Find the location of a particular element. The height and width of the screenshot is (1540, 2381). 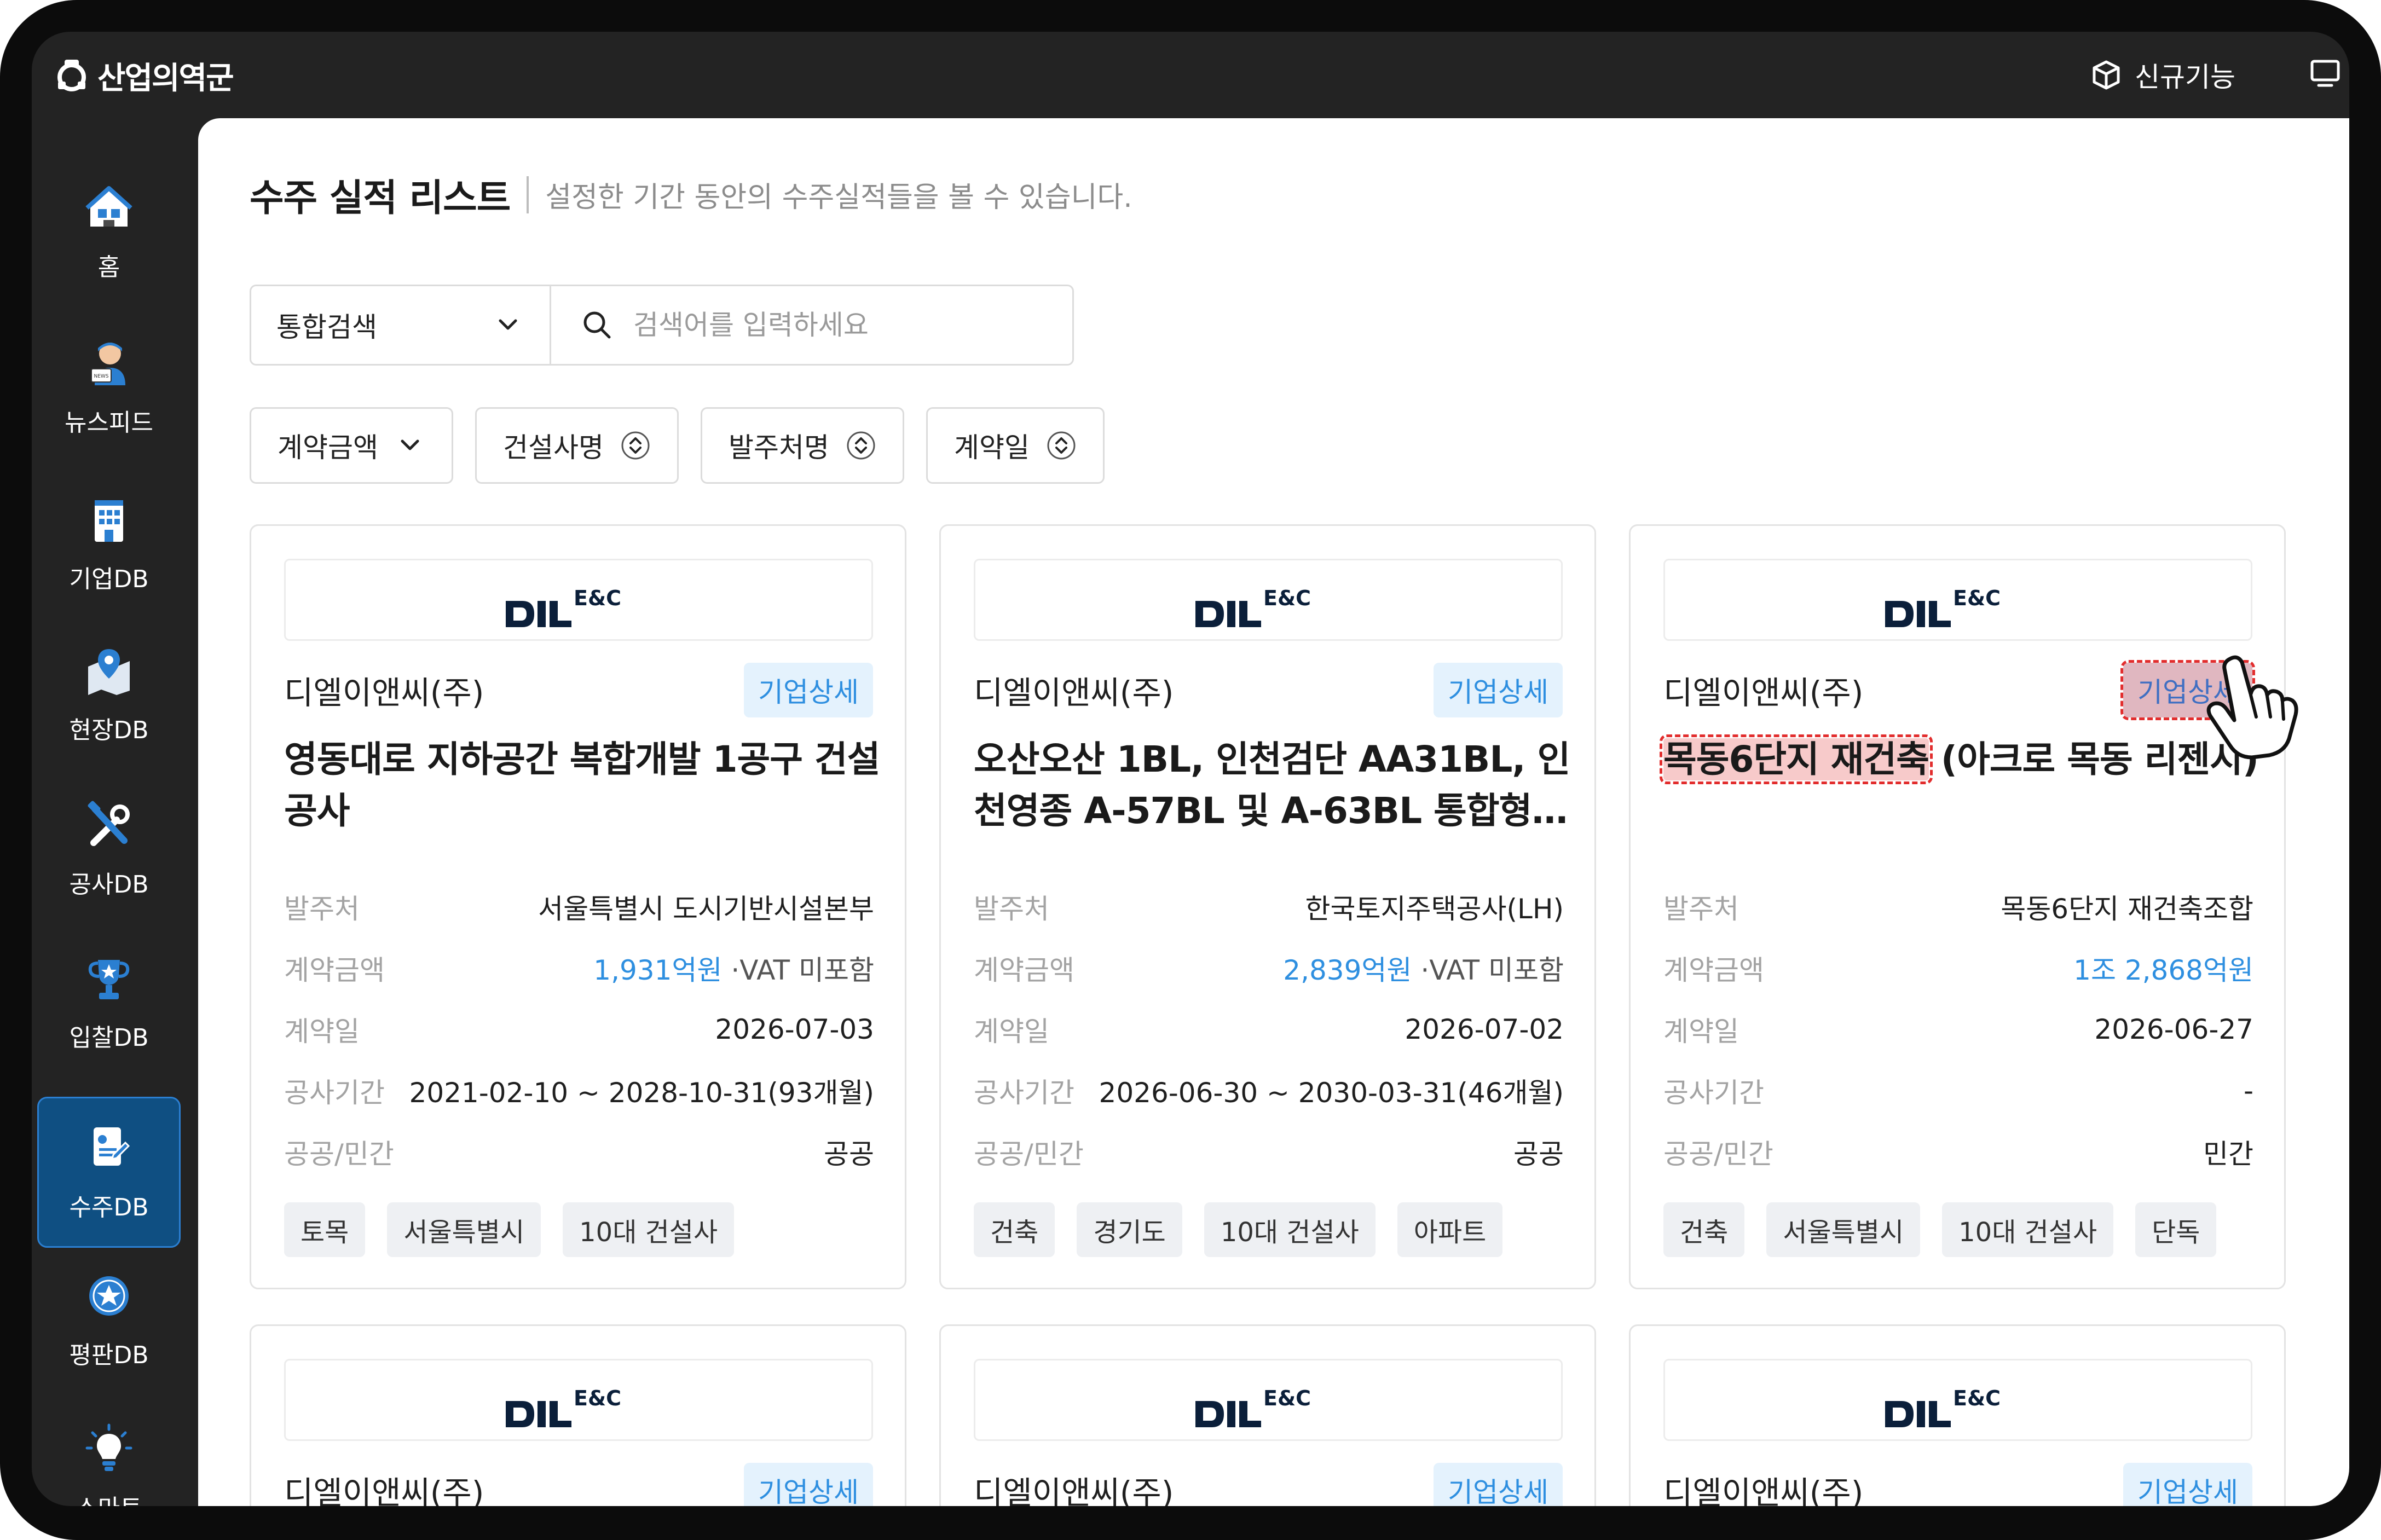

period-value: - is located at coordinates (2248, 1091).